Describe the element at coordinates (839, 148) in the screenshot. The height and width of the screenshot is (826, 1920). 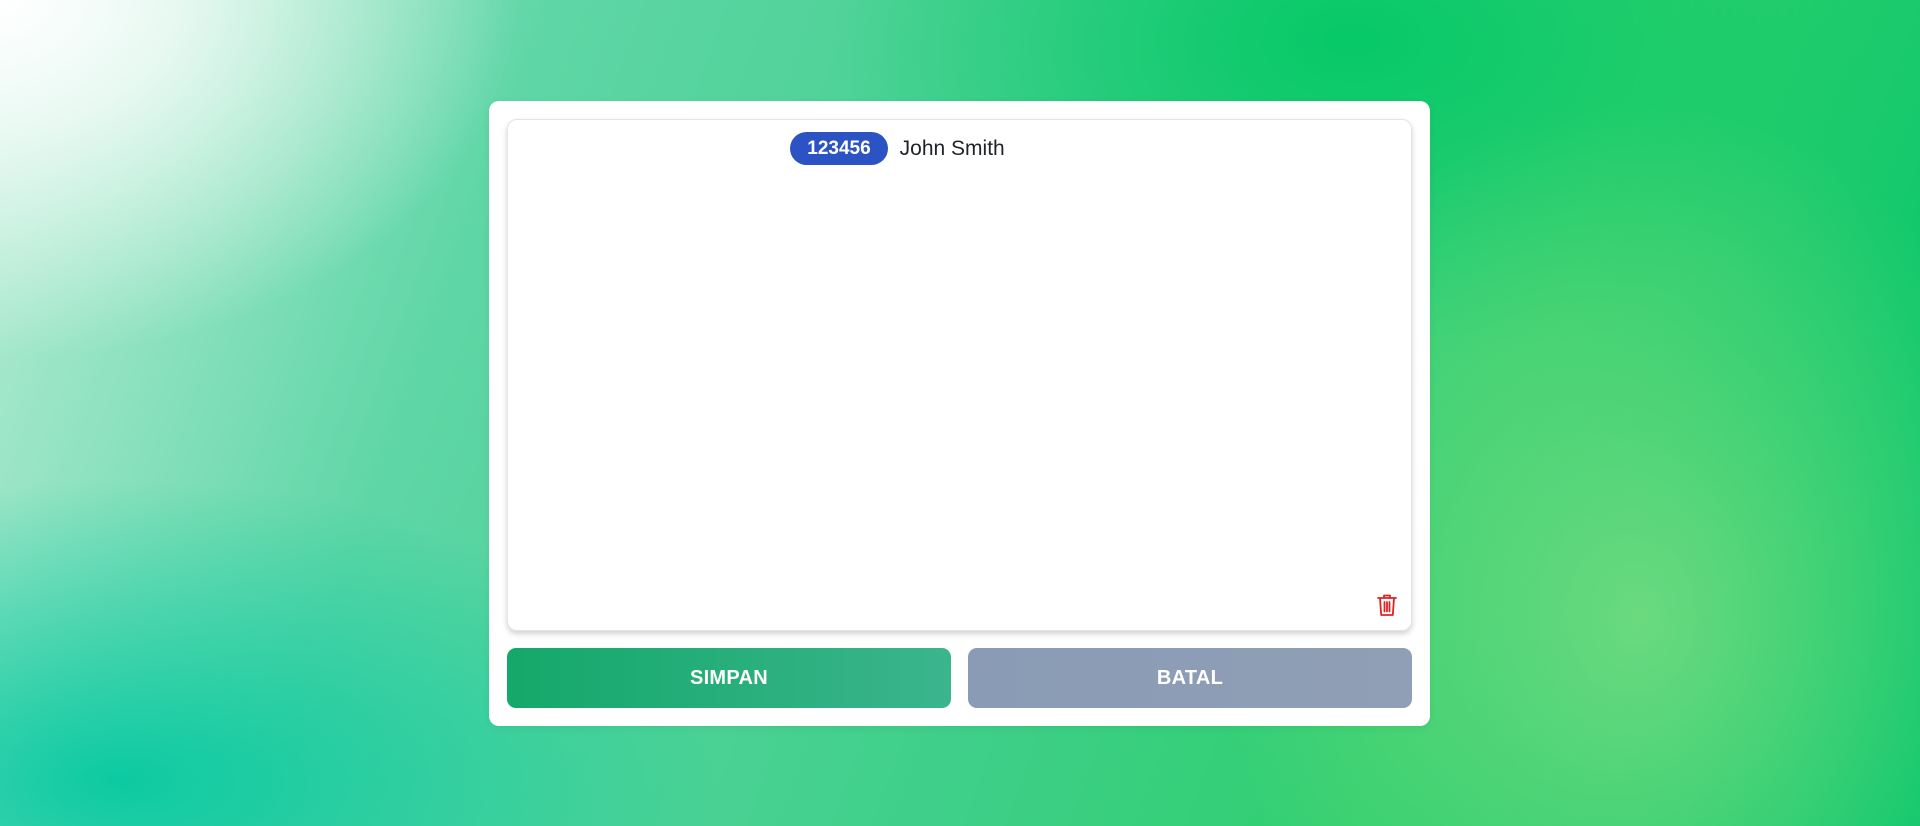
I see `id-badge: 123456` at that location.